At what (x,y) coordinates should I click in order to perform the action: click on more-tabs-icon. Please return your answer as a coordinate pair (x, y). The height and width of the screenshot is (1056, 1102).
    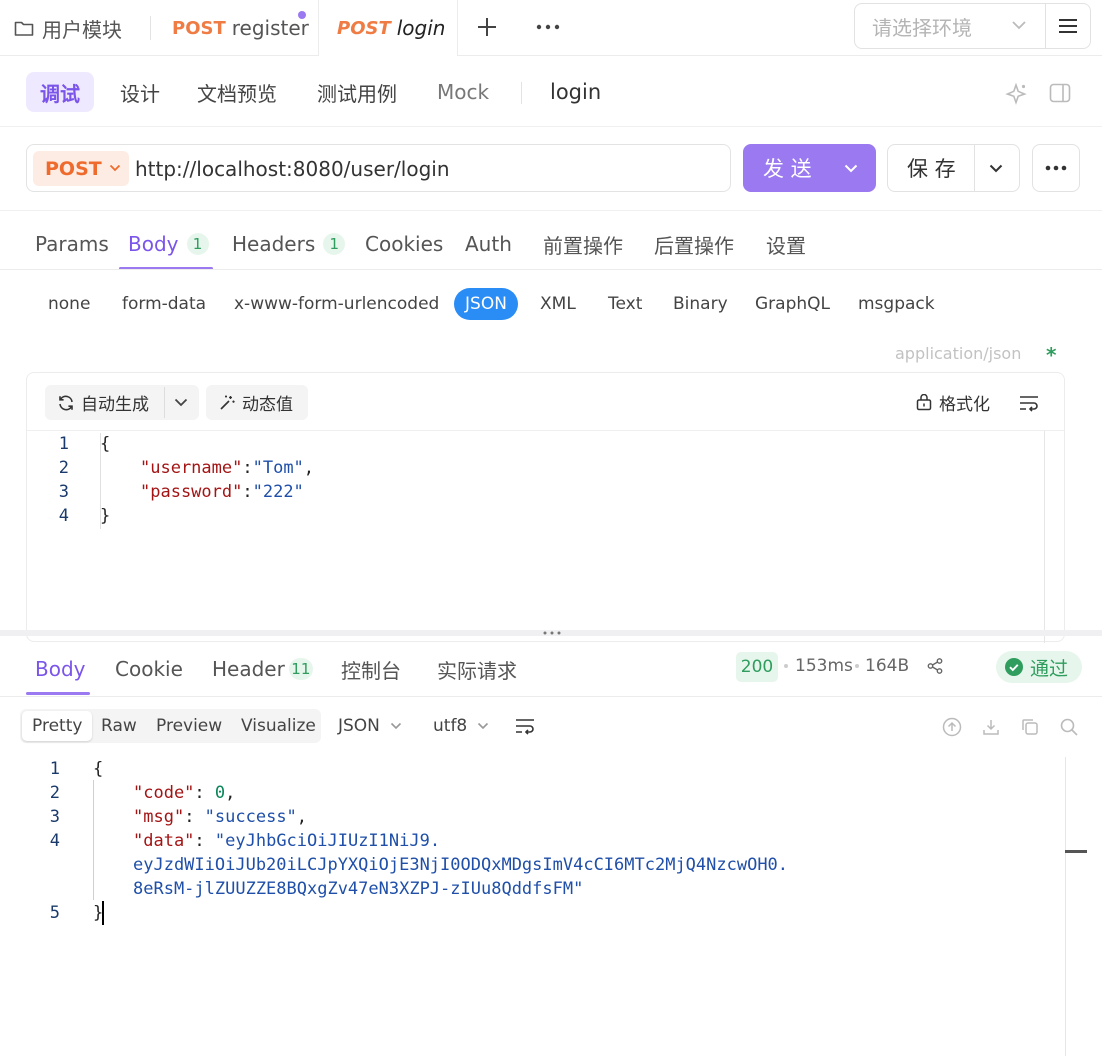
    Looking at the image, I should click on (548, 27).